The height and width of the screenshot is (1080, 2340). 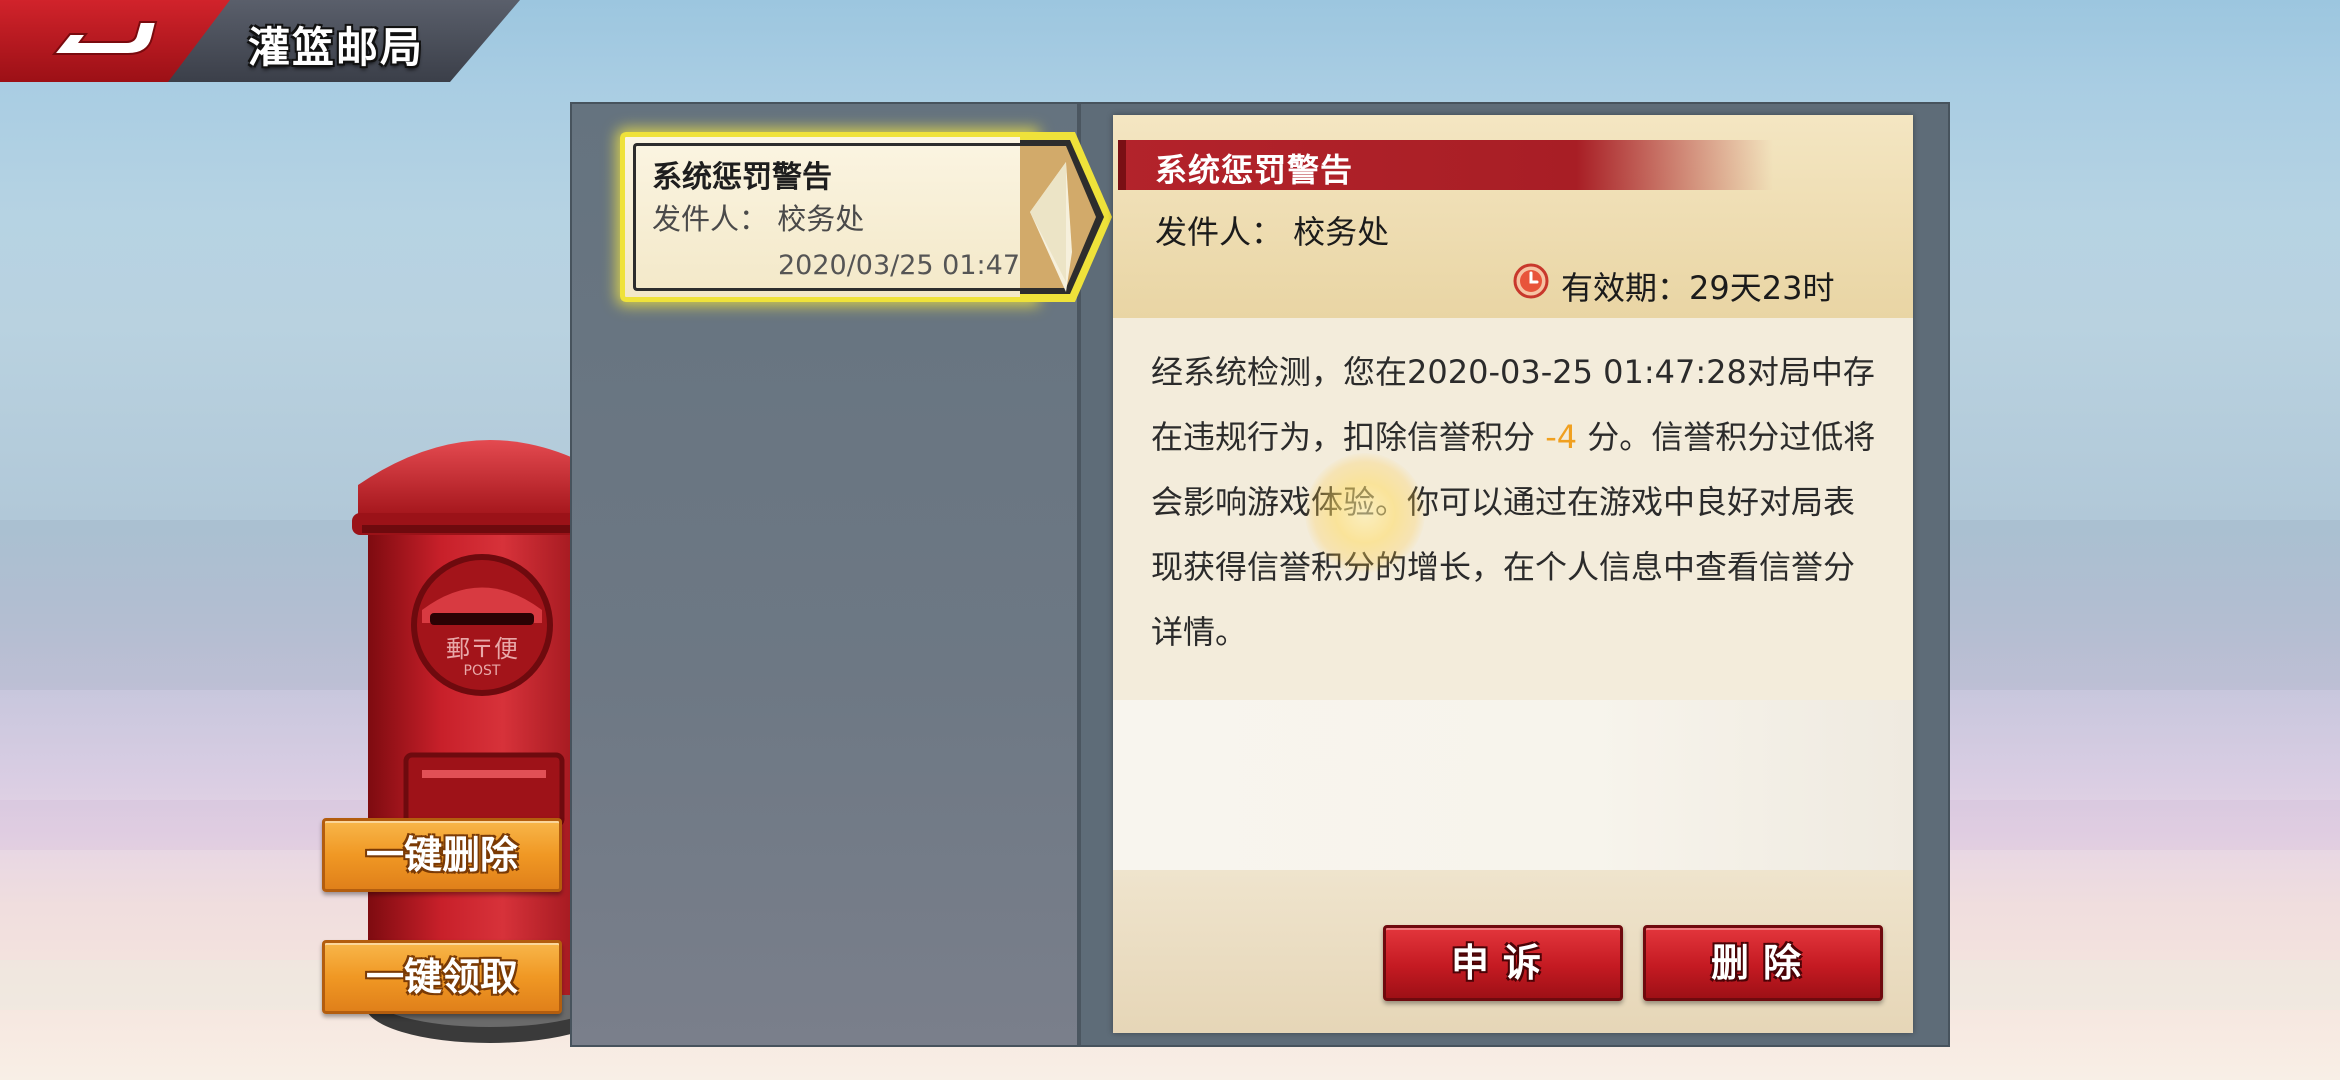 What do you see at coordinates (1272, 232) in the screenshot?
I see `mail-detail-sender: 发件人： 校务处` at bounding box center [1272, 232].